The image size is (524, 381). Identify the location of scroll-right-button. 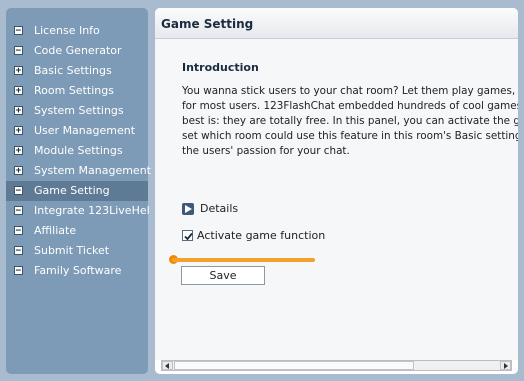
(505, 365).